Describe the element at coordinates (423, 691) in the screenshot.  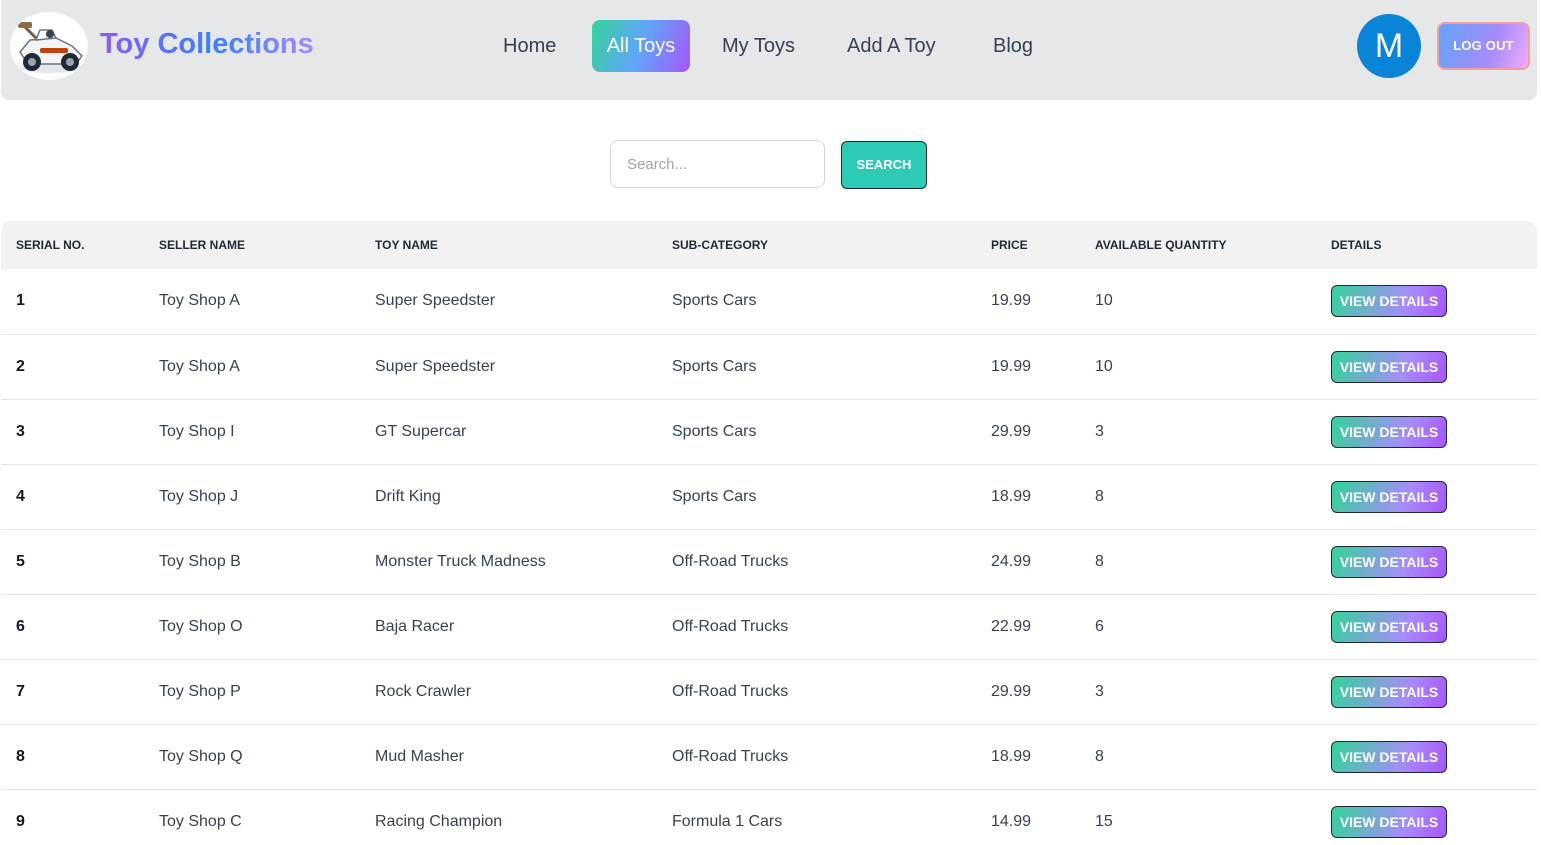
I see `cell-toy-name: Rock Crawler` at that location.